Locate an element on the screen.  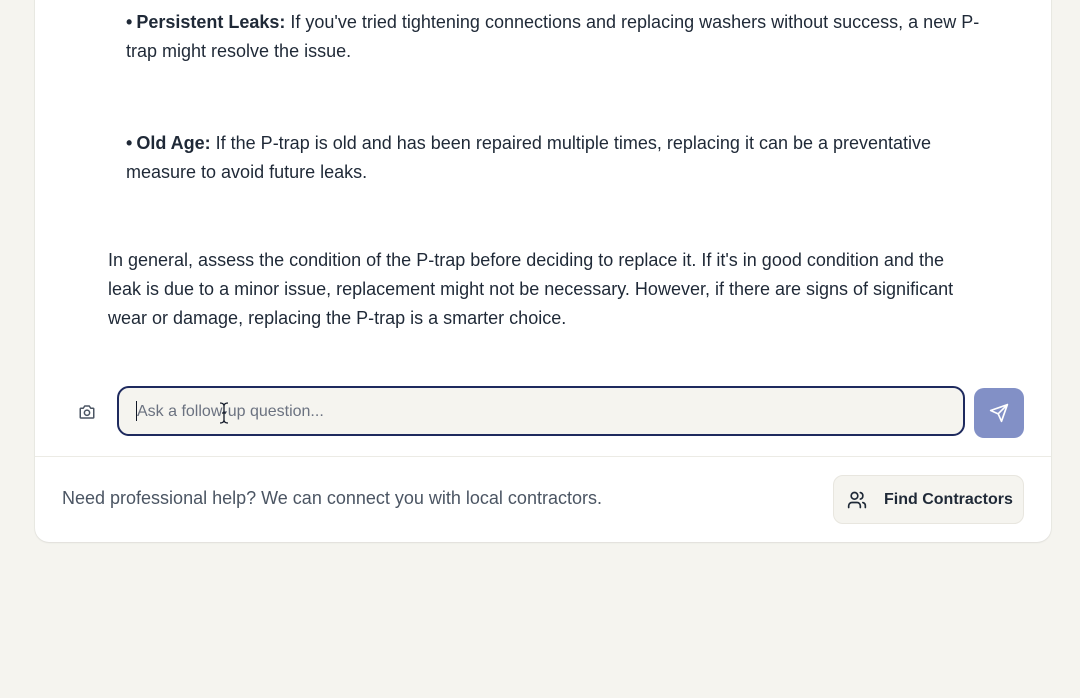
follow-up-input is located at coordinates (542, 412).